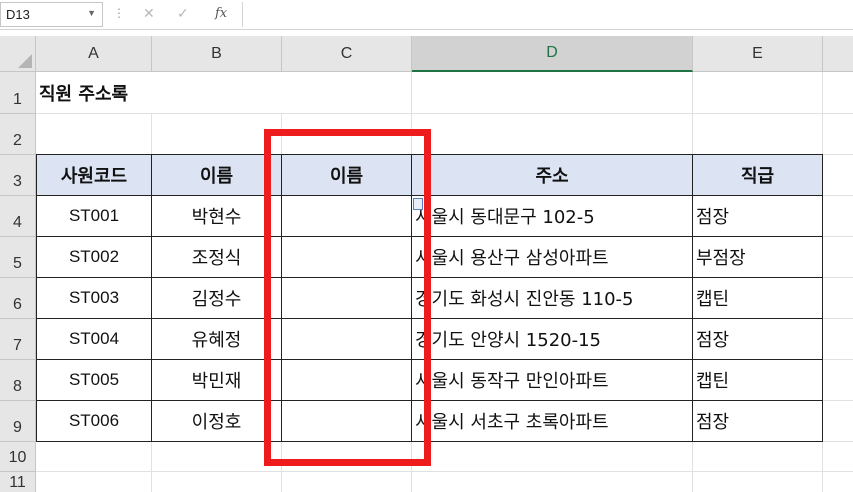  What do you see at coordinates (217, 257) in the screenshot?
I see `table-cell-name: 조정식` at bounding box center [217, 257].